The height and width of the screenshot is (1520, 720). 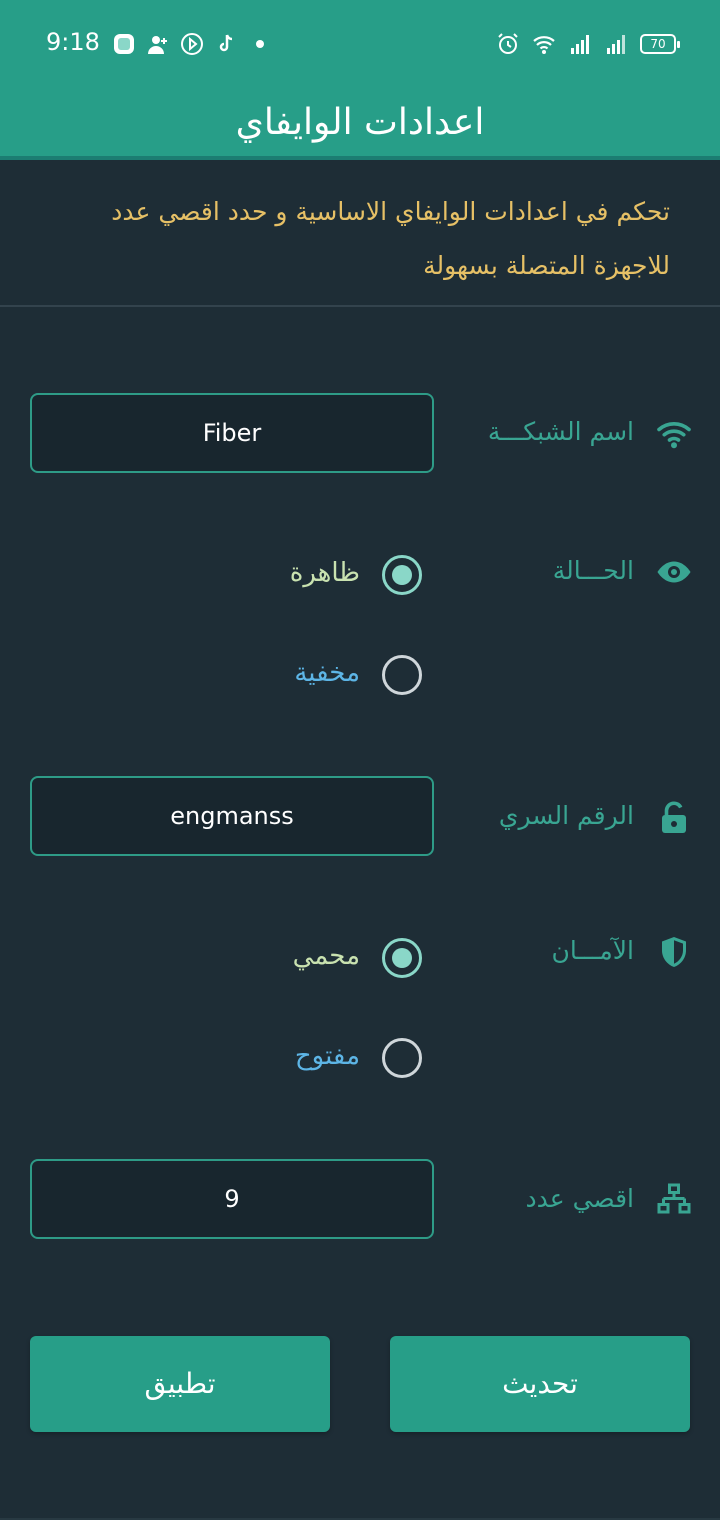 What do you see at coordinates (402, 575) in the screenshot?
I see `radio-visible` at bounding box center [402, 575].